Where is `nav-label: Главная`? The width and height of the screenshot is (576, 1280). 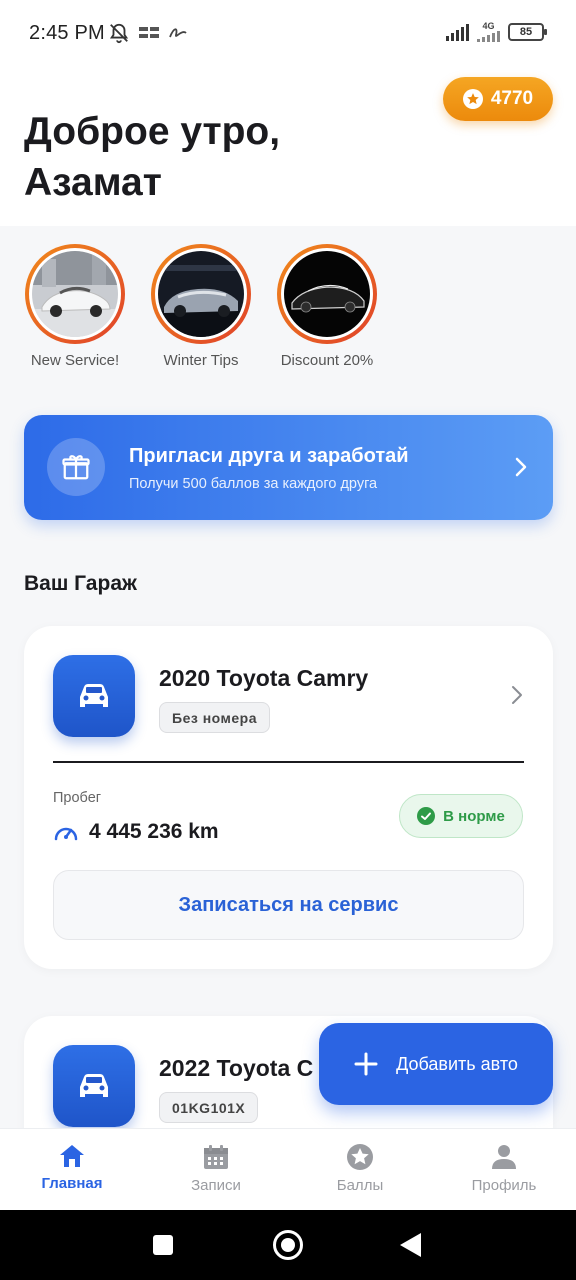 nav-label: Главная is located at coordinates (72, 1183).